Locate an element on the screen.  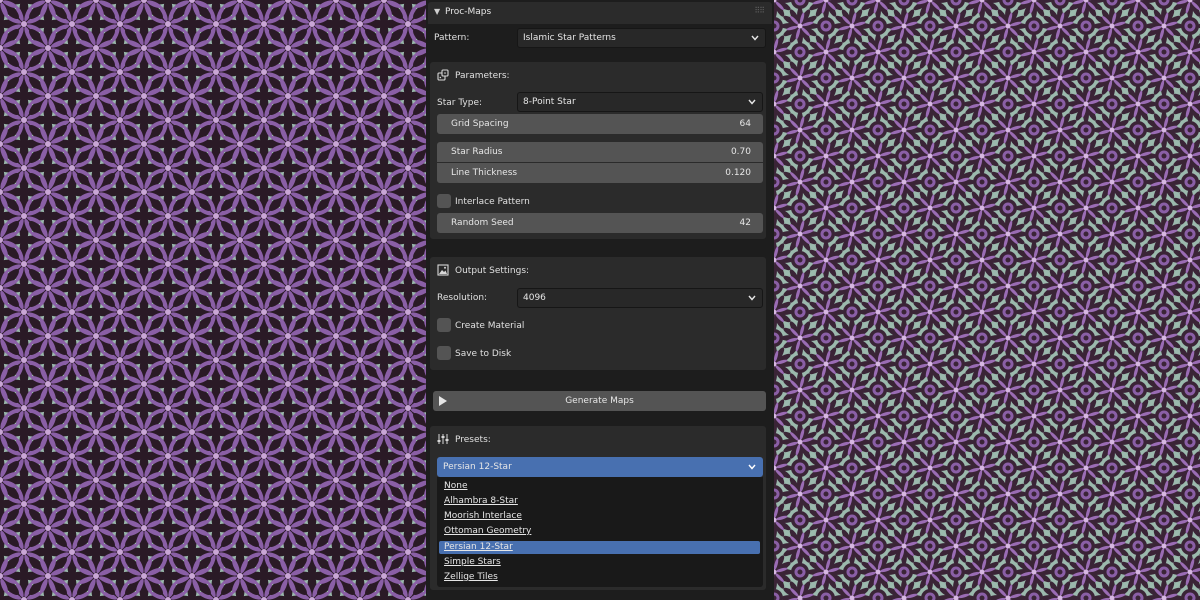
generate-maps-button: Generate Maps is located at coordinates (599, 401).